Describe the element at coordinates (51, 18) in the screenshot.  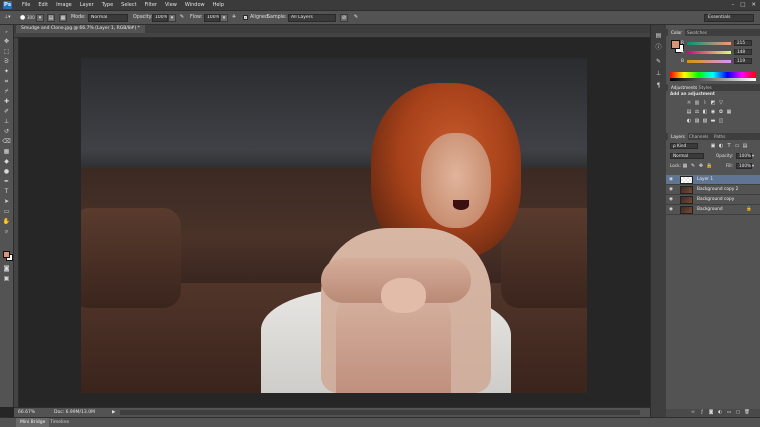
I see `toggle-brush-panel-icon: ▤` at that location.